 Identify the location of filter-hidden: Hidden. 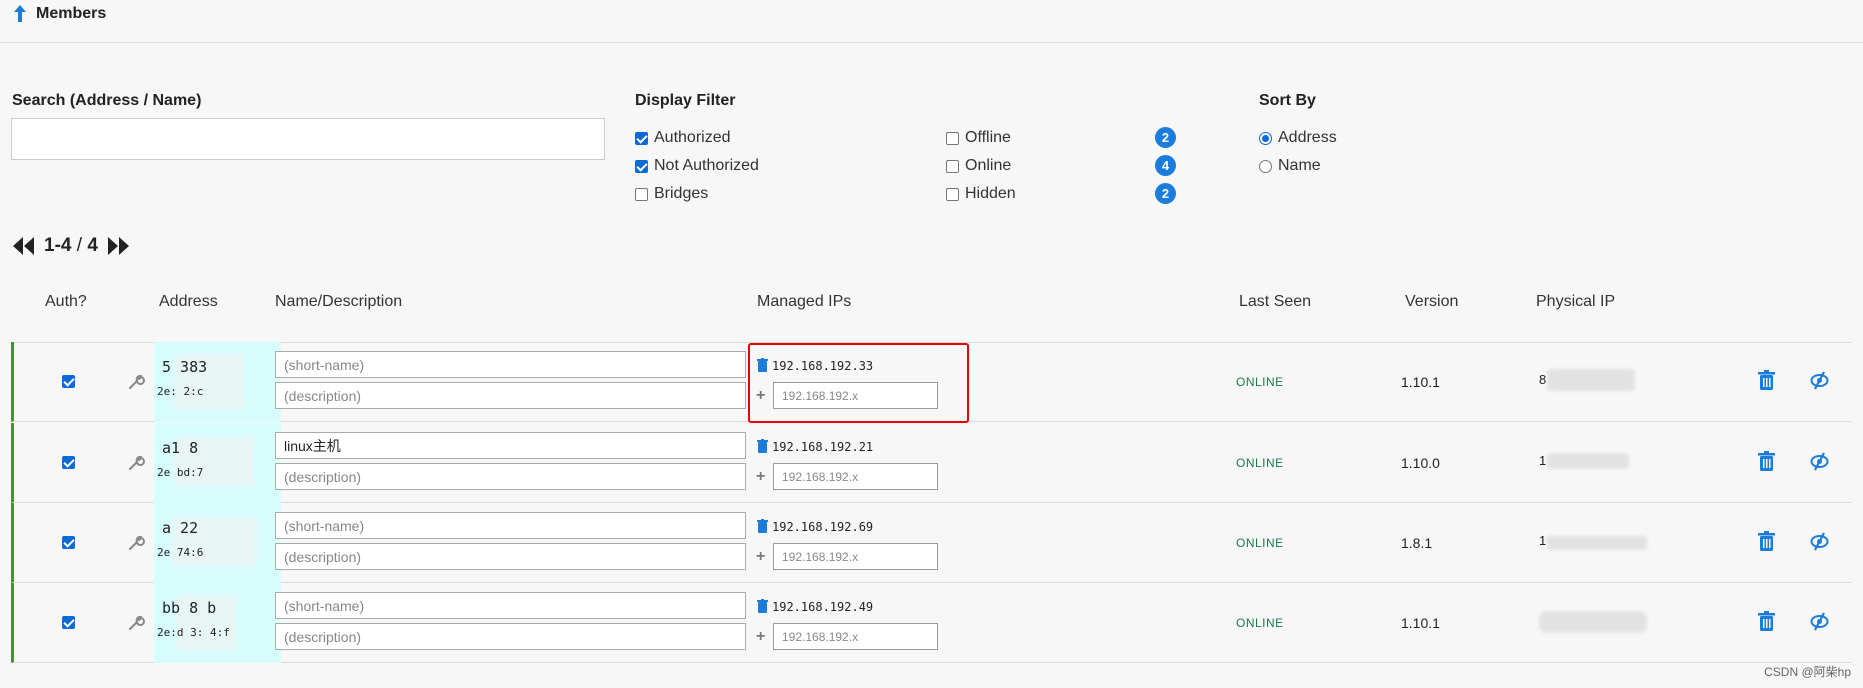
(981, 194).